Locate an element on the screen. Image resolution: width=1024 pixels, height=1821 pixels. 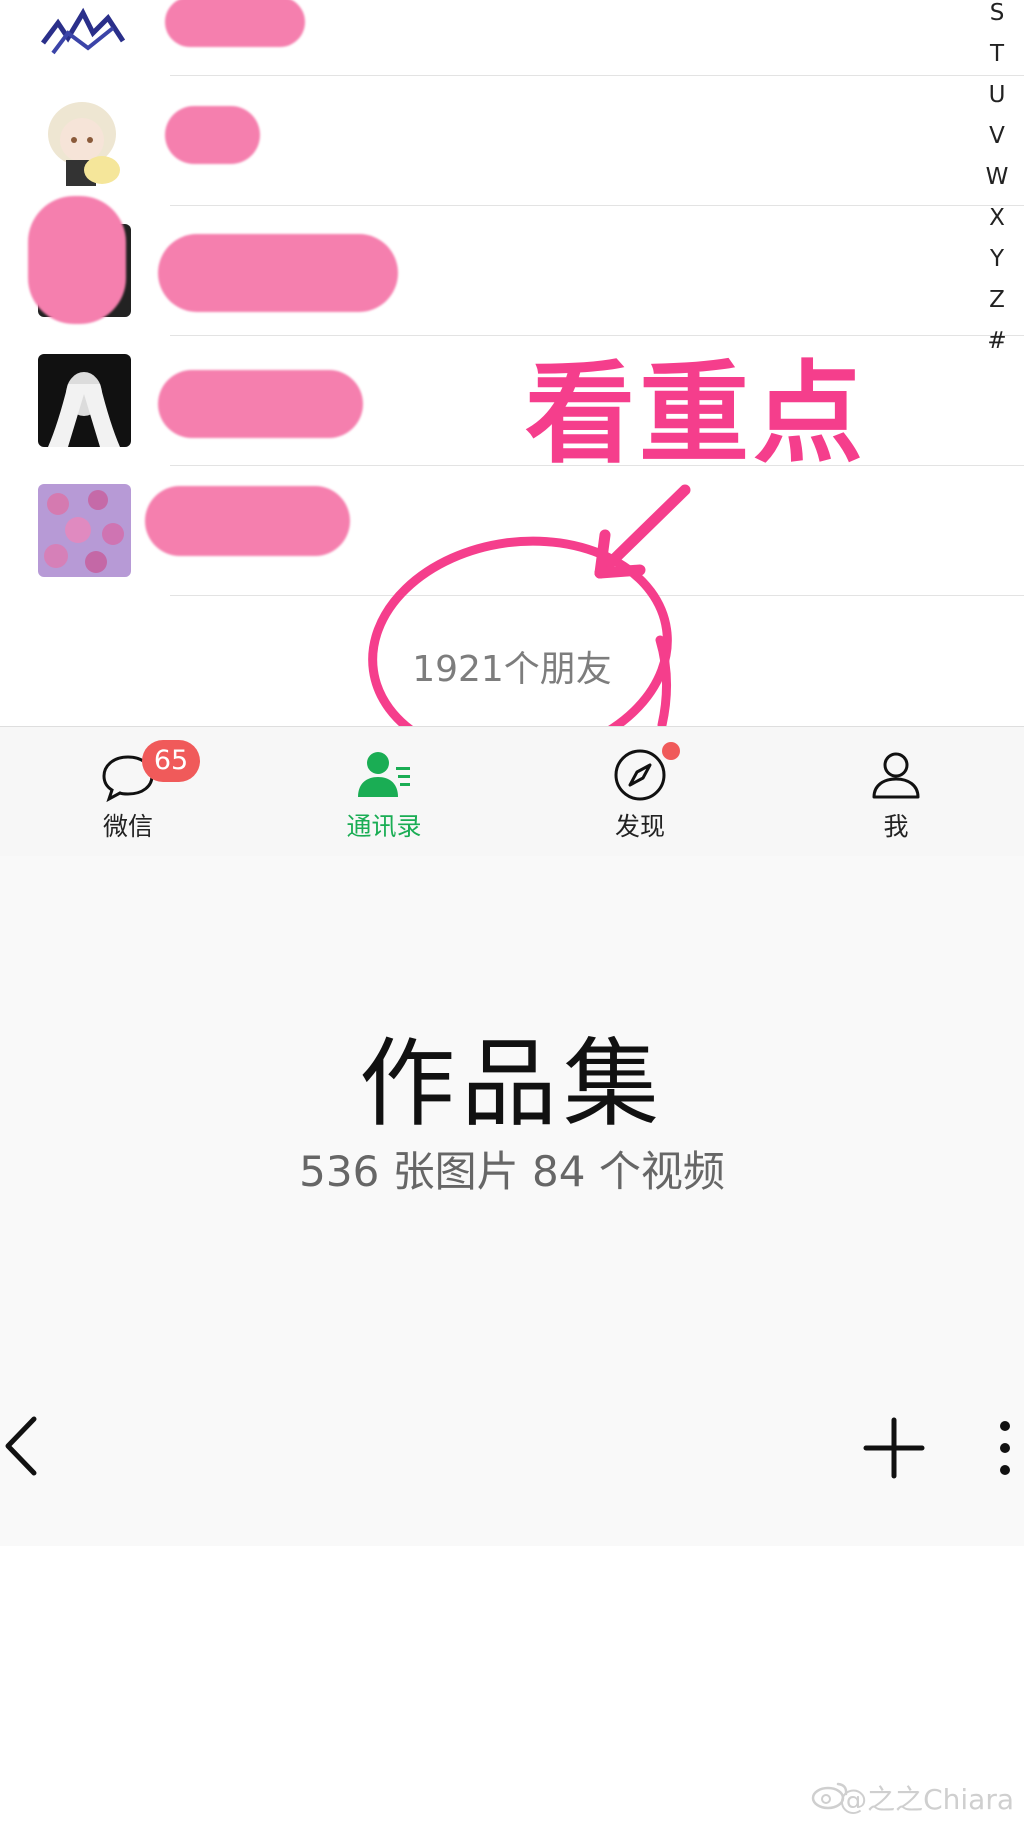
alpha-index-letter: # is located at coordinates (997, 341).